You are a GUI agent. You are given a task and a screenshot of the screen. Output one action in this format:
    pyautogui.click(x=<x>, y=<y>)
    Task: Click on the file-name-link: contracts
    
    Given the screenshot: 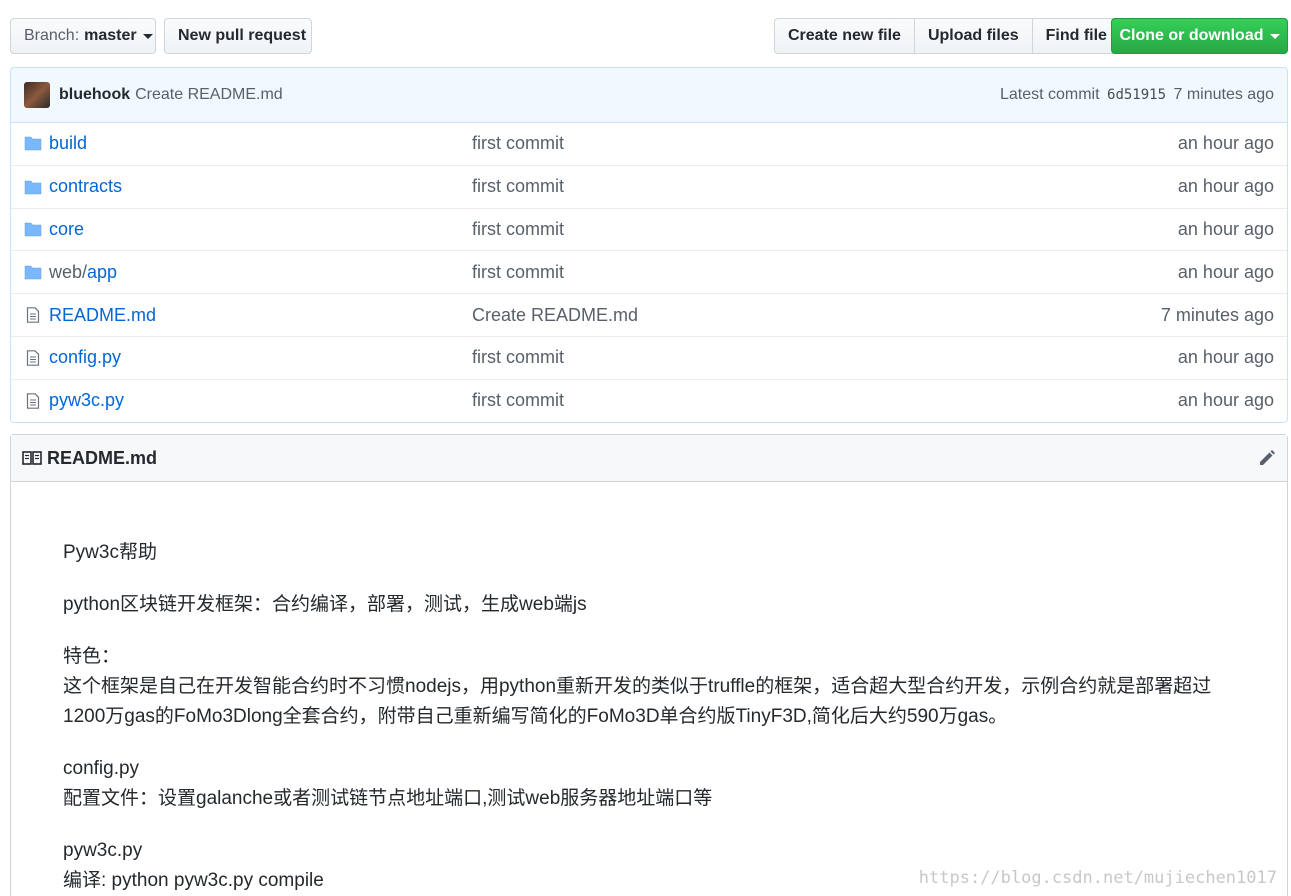 What is the action you would take?
    pyautogui.click(x=85, y=186)
    